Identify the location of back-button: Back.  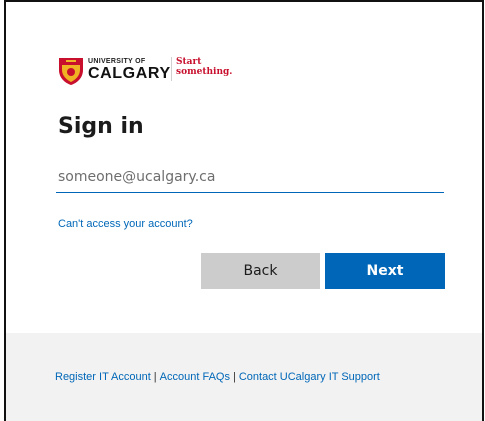
(260, 271).